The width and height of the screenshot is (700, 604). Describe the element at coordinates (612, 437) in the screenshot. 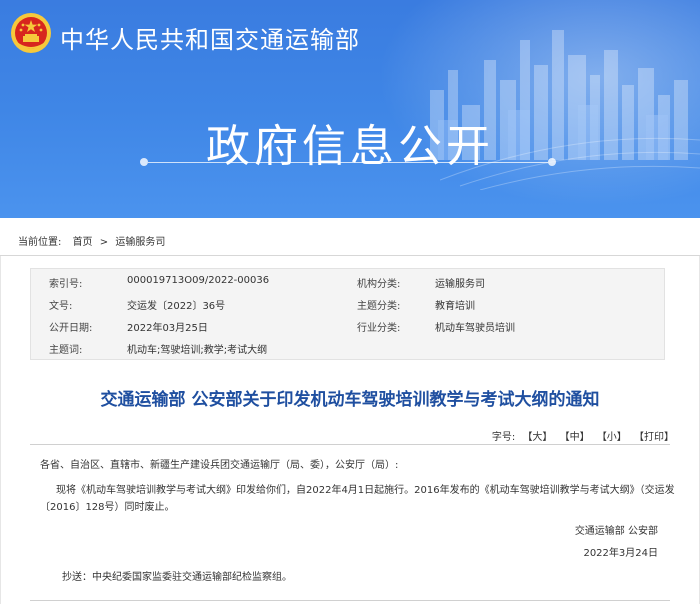

I see `font-small-button: 【小】` at that location.